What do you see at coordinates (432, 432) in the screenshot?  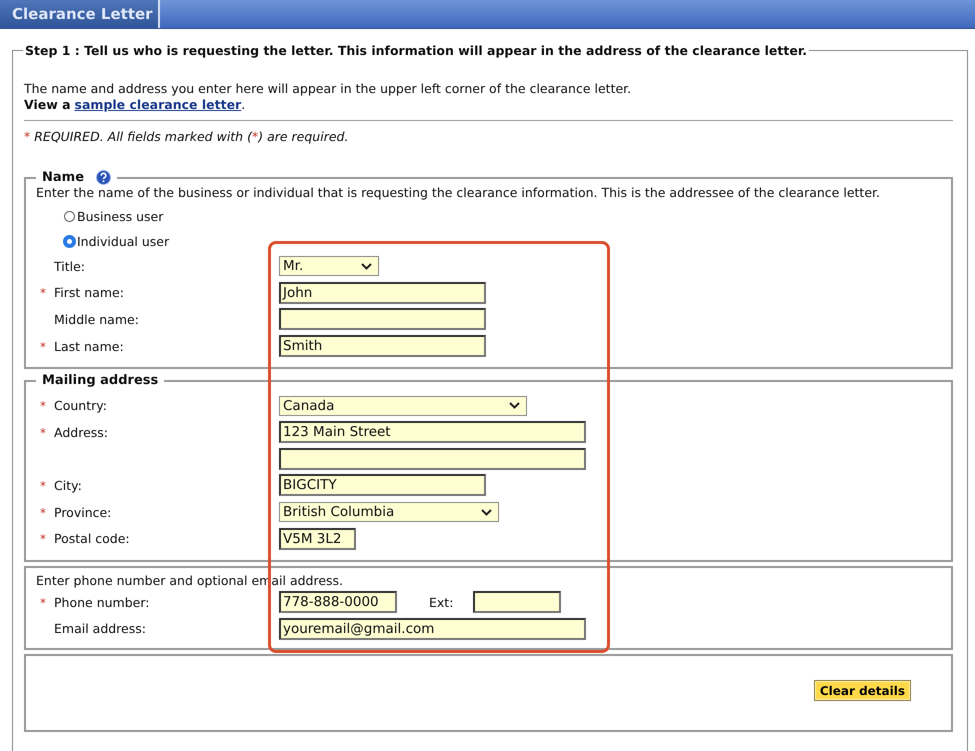 I see `text-field: 123 Main Street` at bounding box center [432, 432].